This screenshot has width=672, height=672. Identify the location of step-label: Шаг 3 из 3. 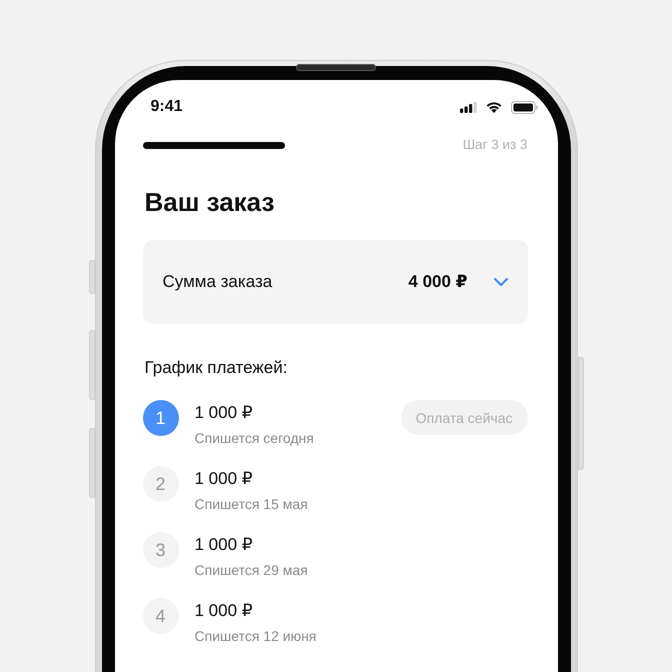
(495, 145).